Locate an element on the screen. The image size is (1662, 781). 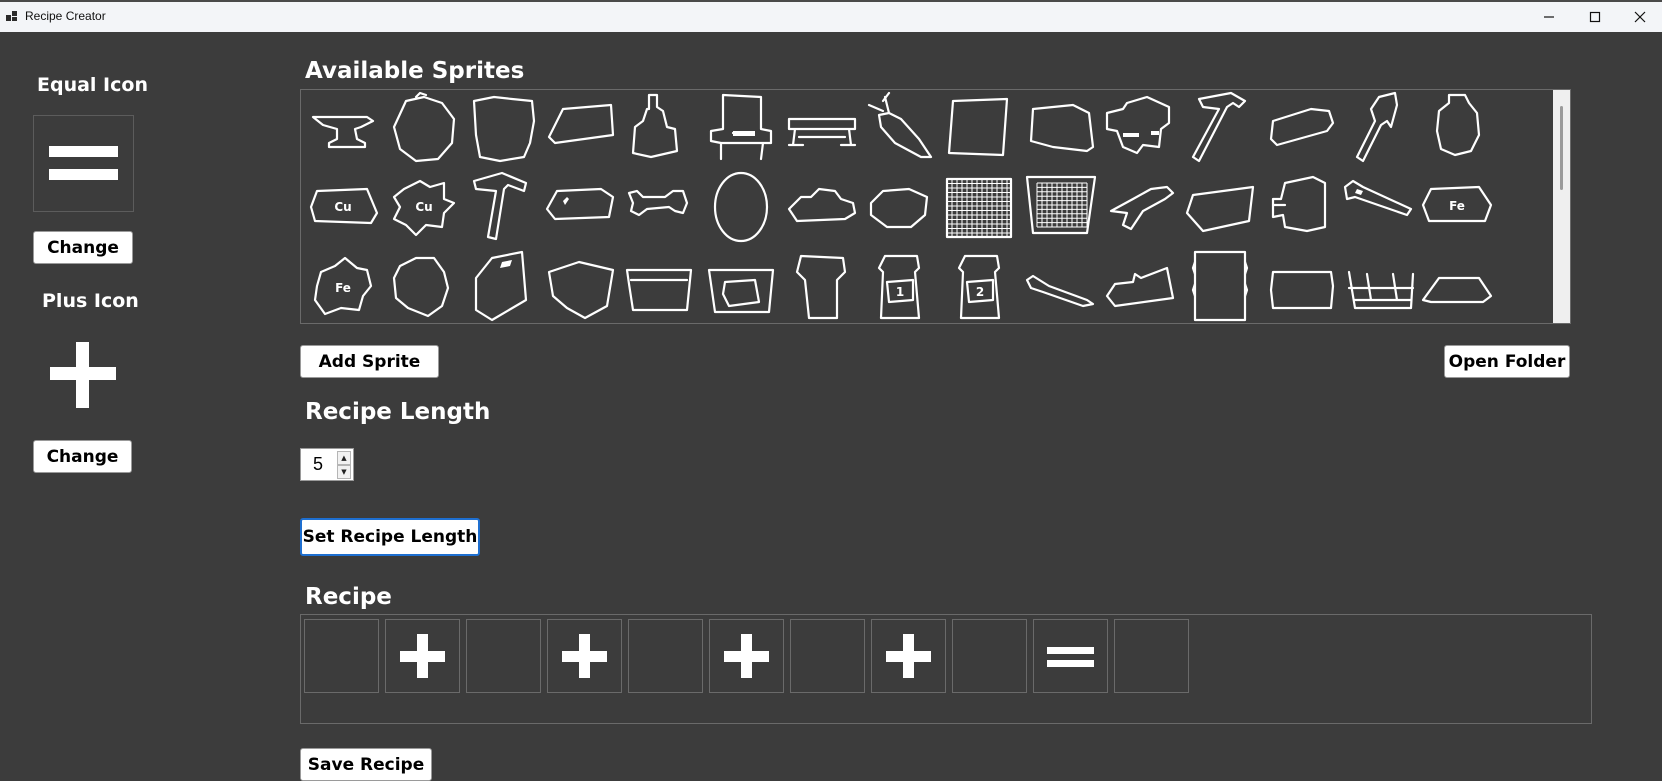
slab-sprite is located at coordinates (1061, 129).